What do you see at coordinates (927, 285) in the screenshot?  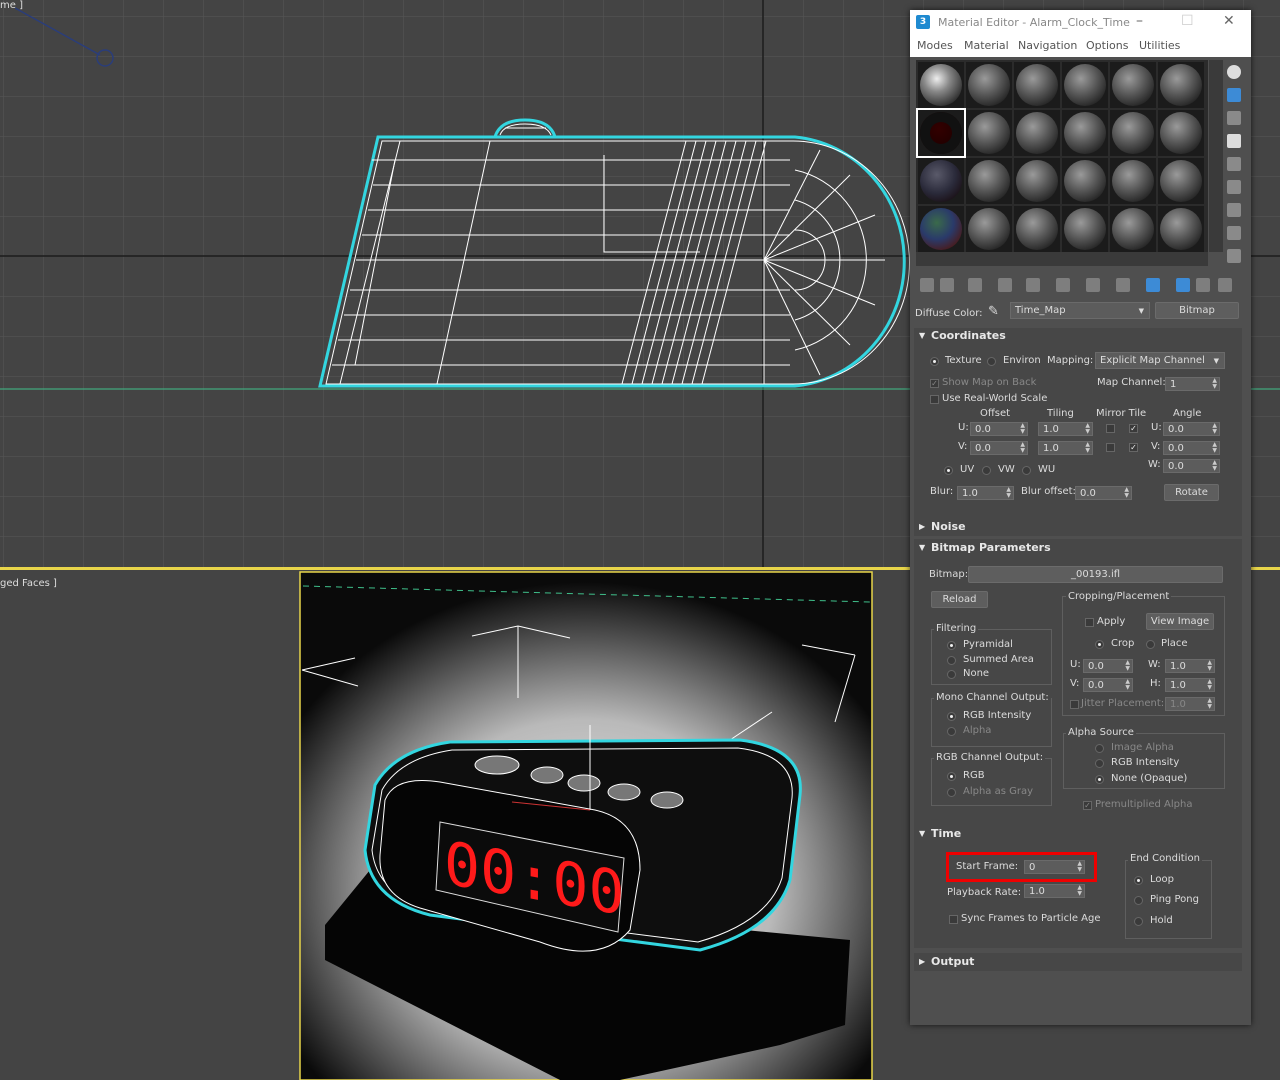 I see `get-material-icon` at bounding box center [927, 285].